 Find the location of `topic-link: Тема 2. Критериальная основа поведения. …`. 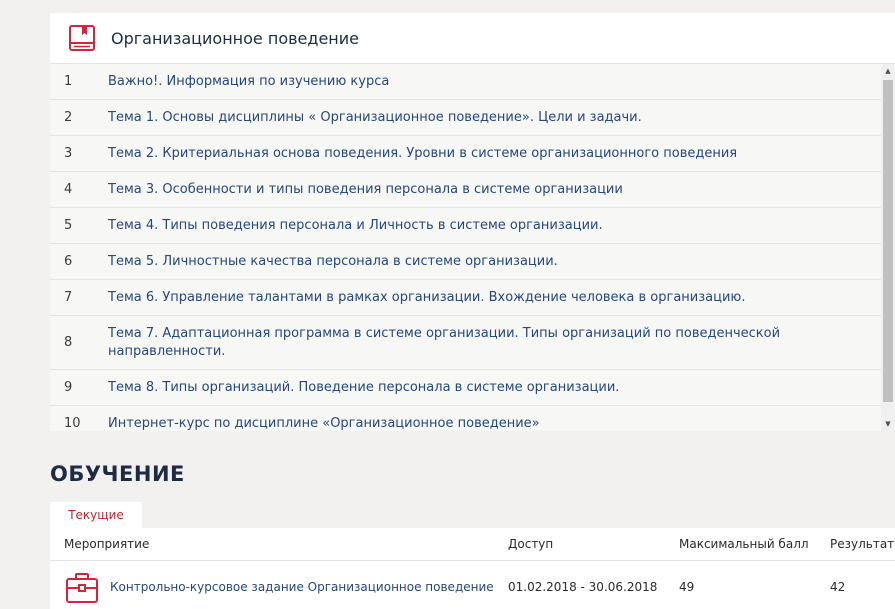

topic-link: Тема 2. Критериальная основа поведения. … is located at coordinates (442, 154).